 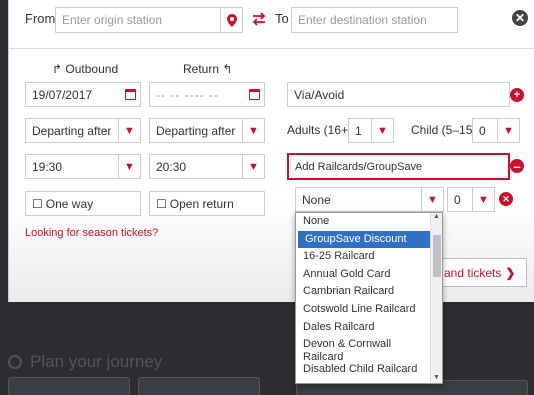 What do you see at coordinates (437, 256) in the screenshot?
I see `scrollbar-thumb` at bounding box center [437, 256].